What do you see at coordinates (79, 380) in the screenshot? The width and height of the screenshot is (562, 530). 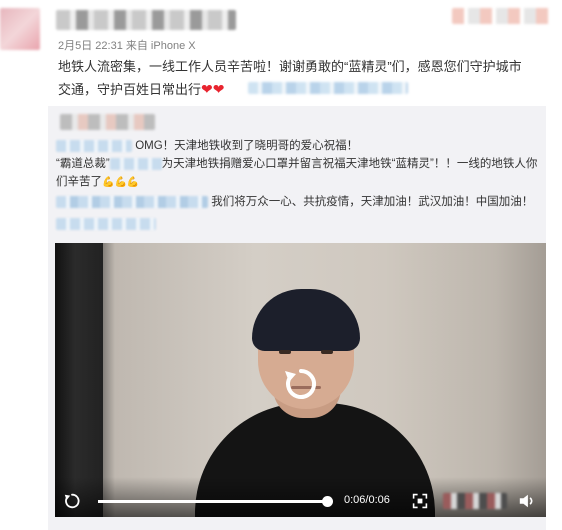 I see `video-curtain` at bounding box center [79, 380].